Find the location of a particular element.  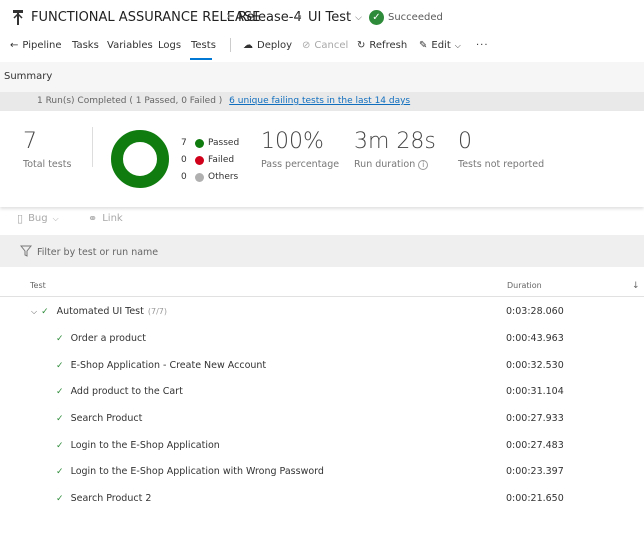

edit-label: Edit is located at coordinates (441, 45).